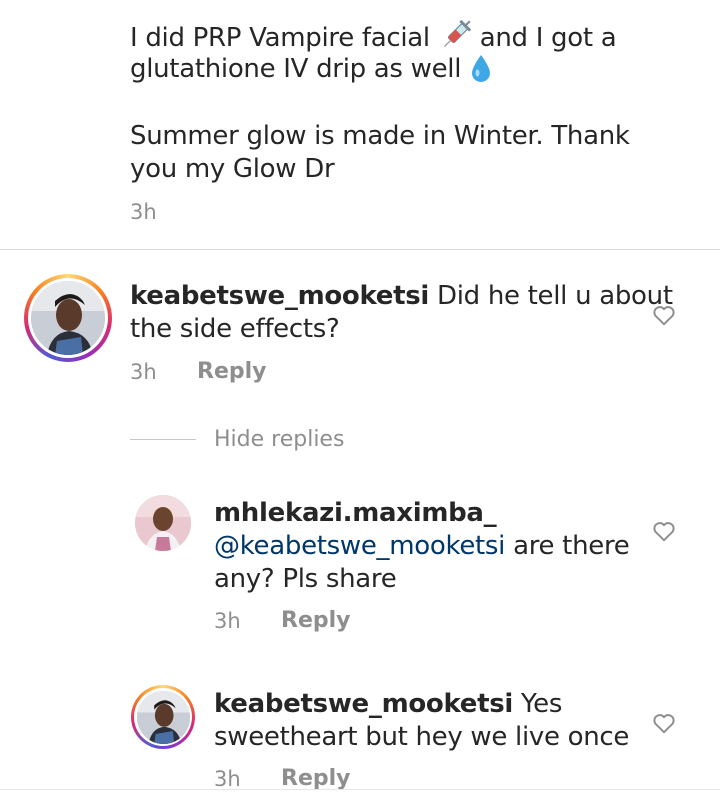  Describe the element at coordinates (235, 329) in the screenshot. I see `comment-line-2: the side effects?` at that location.